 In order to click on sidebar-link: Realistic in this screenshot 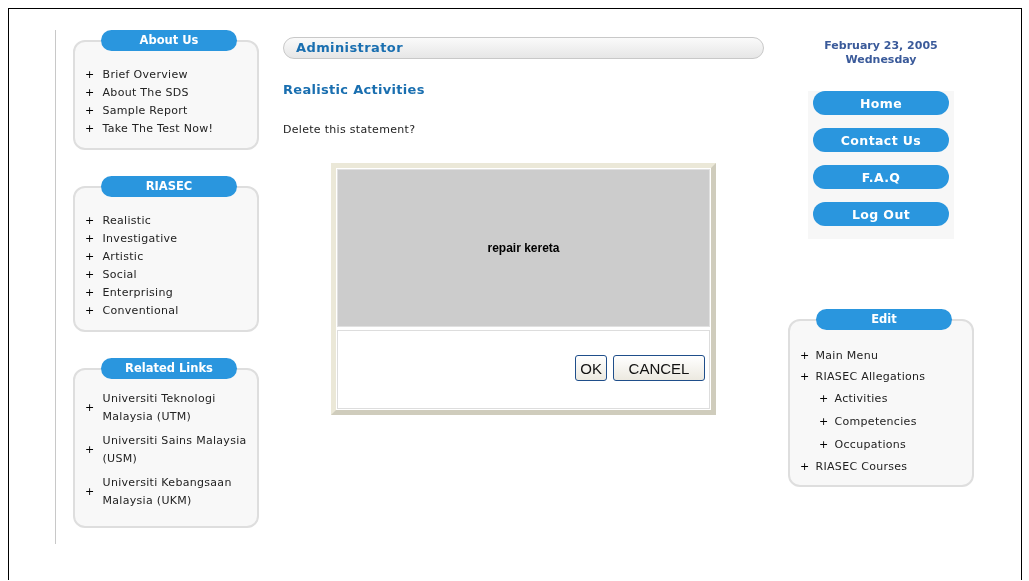, I will do `click(127, 221)`.